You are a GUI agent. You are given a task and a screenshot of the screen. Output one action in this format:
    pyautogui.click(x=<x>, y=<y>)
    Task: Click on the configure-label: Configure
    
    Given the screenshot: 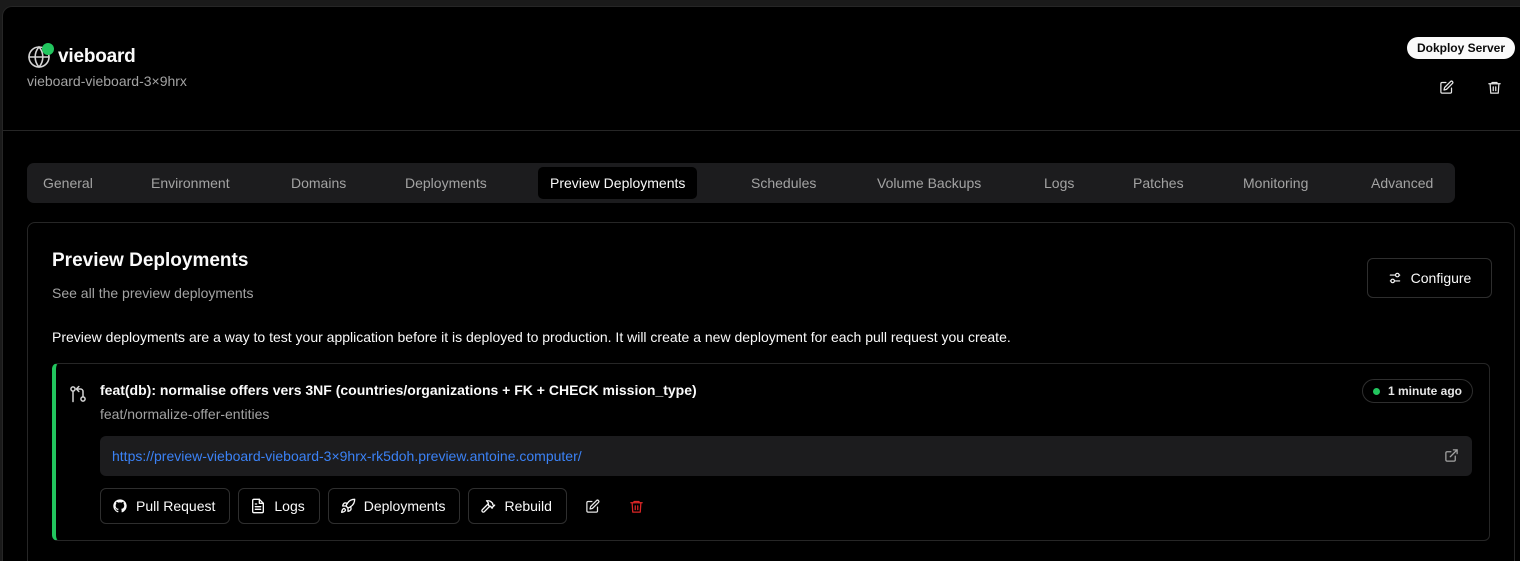 What is the action you would take?
    pyautogui.click(x=1441, y=278)
    